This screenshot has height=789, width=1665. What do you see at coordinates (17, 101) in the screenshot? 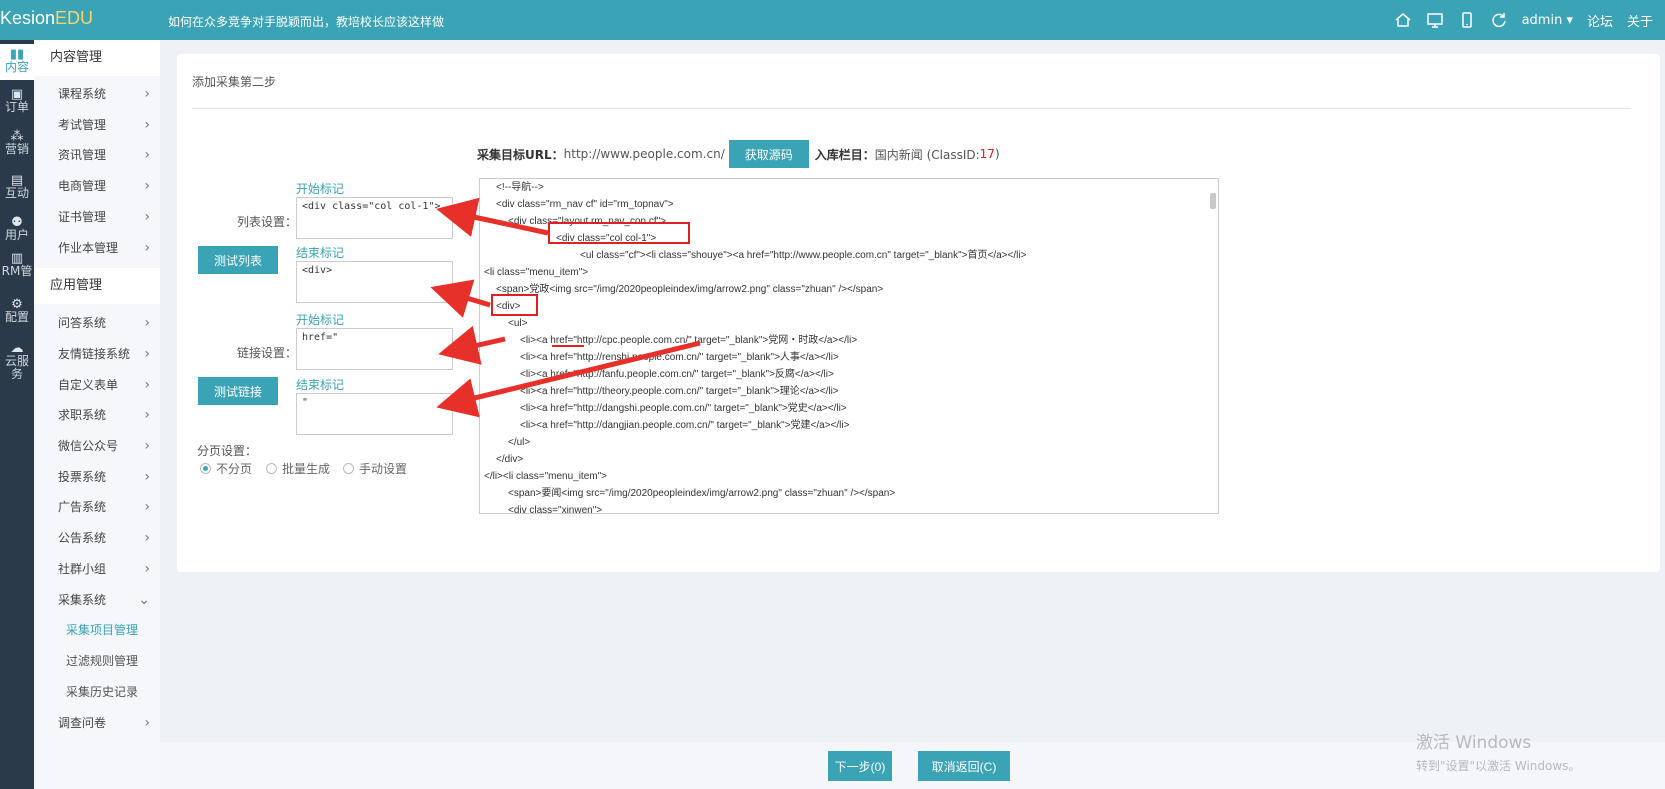
I see `module-order: ▣ 订单` at bounding box center [17, 101].